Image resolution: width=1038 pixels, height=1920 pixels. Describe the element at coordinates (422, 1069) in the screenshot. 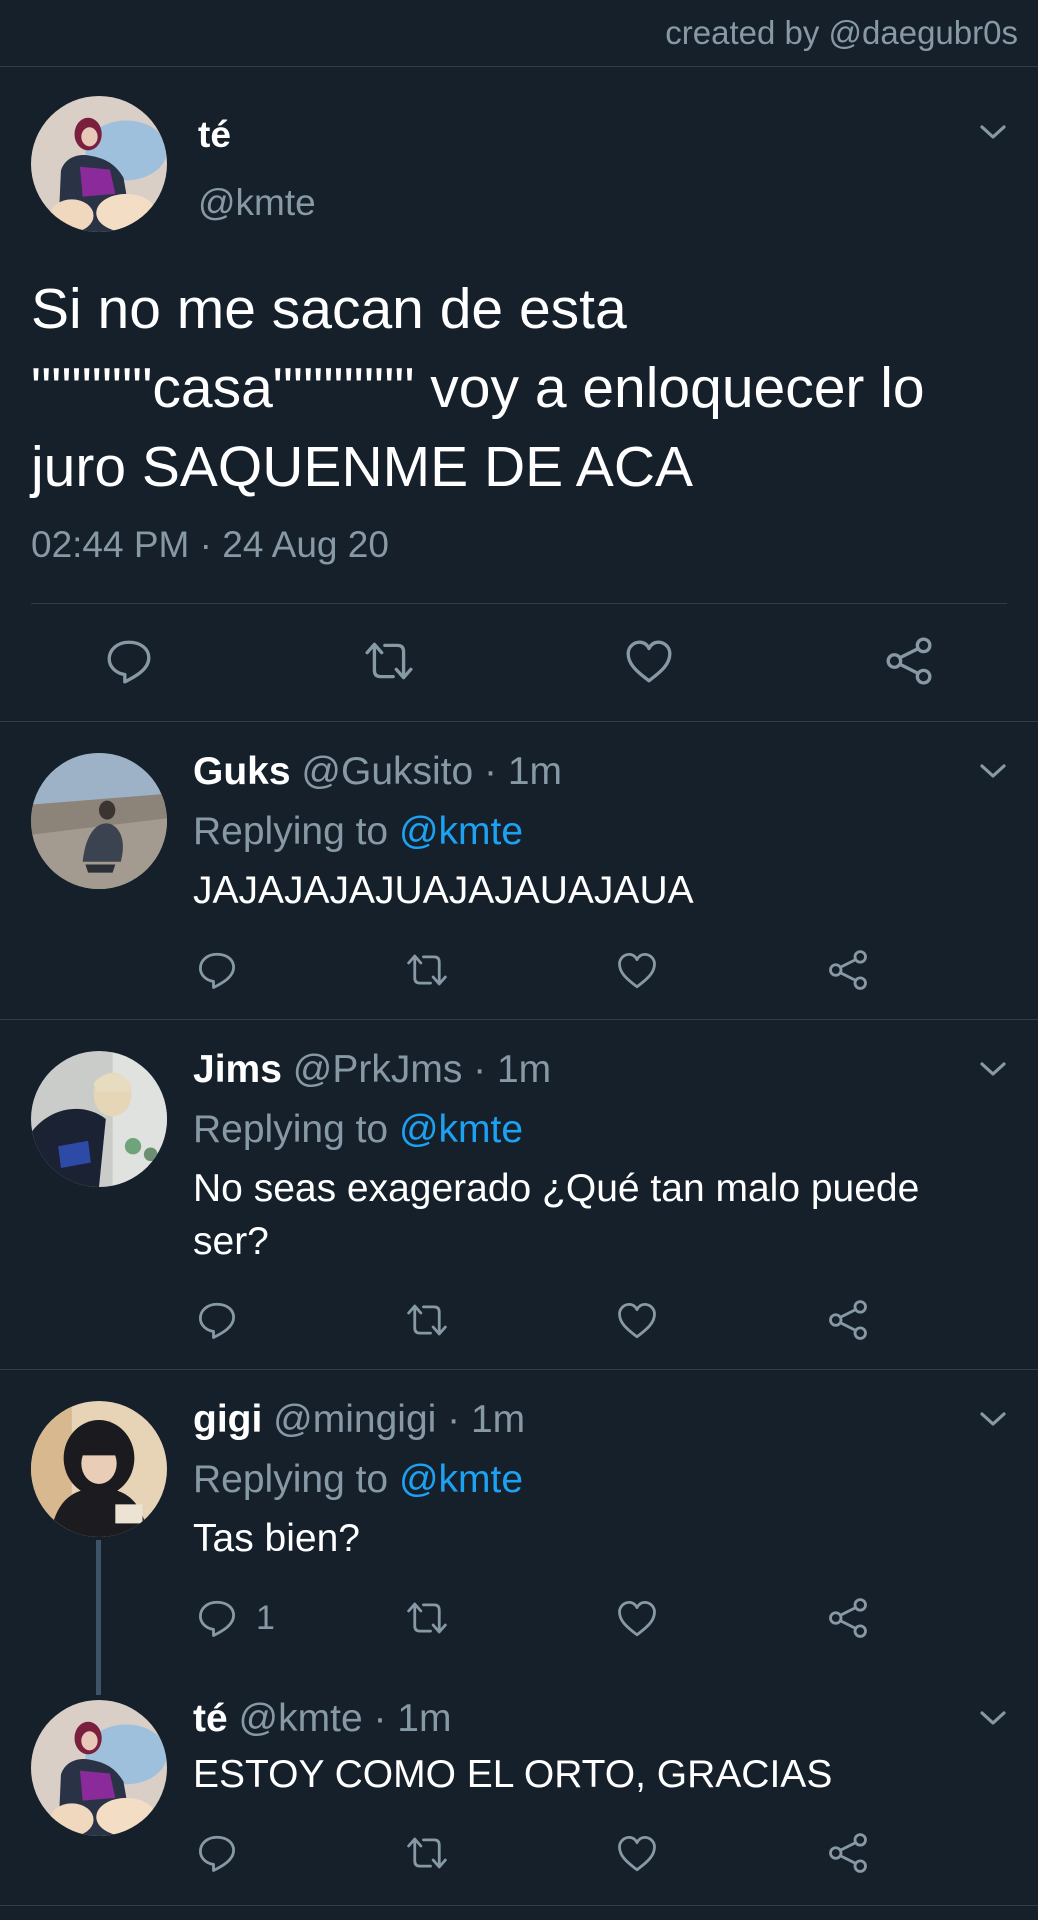

I see `reply-author-handle: @PrkJms · 1m` at that location.